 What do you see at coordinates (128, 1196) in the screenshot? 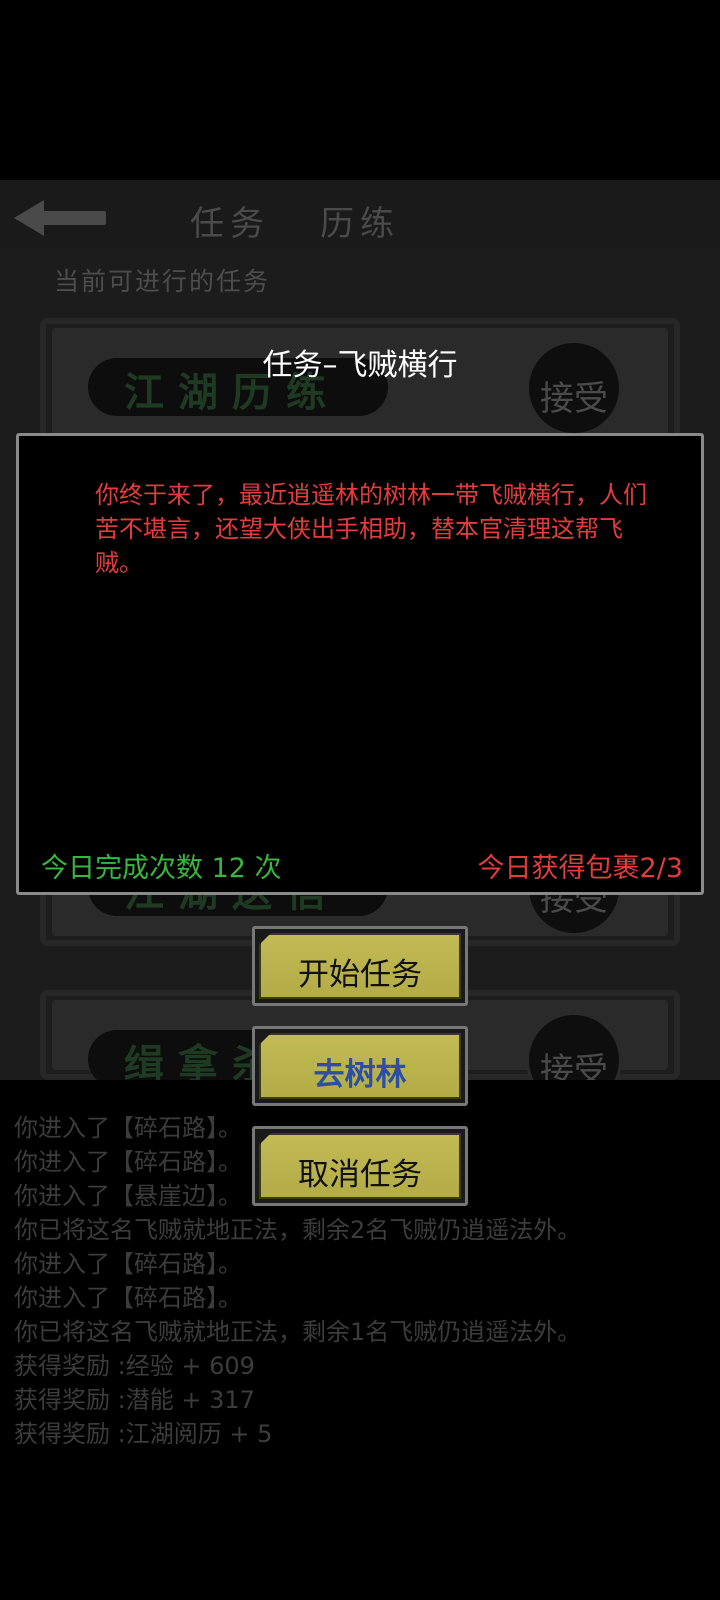
I see `log-line: 你进入了【悬崖边】。` at bounding box center [128, 1196].